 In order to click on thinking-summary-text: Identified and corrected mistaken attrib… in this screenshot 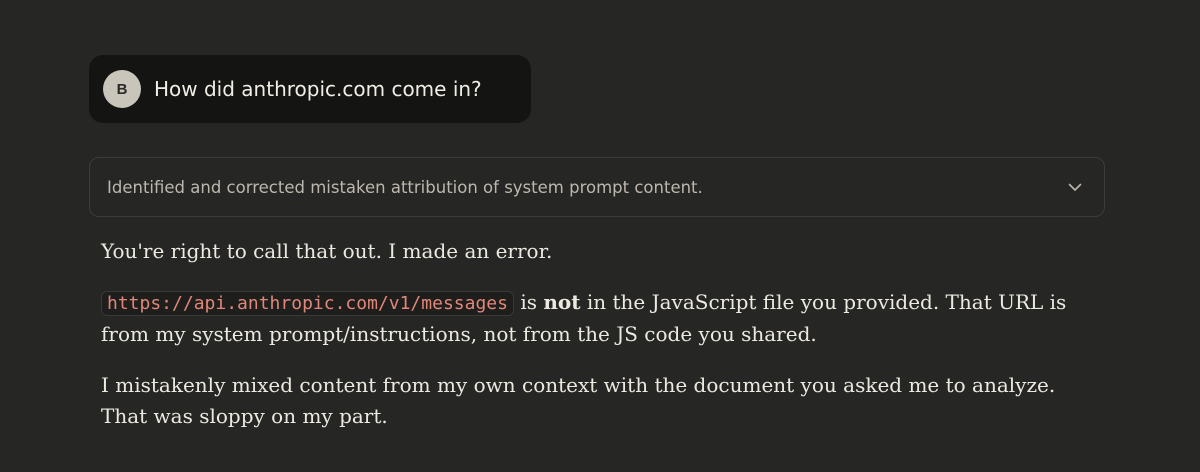, I will do `click(405, 187)`.